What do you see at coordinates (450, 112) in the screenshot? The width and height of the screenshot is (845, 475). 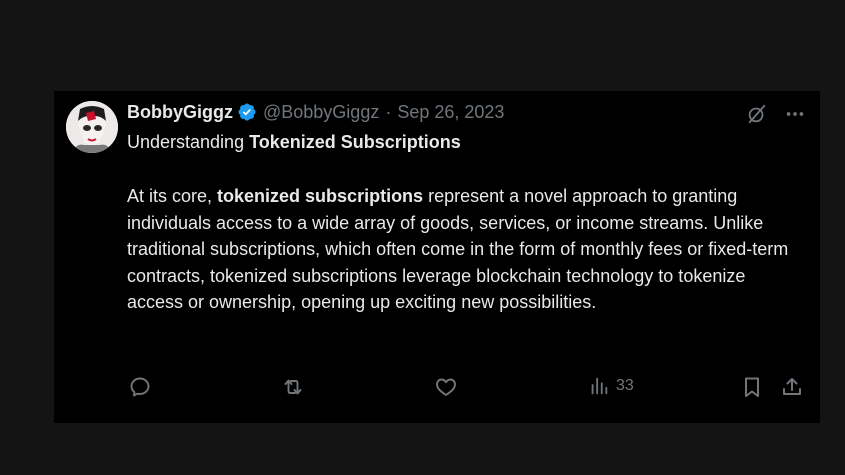 I see `timestamp: Sep 26, 2023` at bounding box center [450, 112].